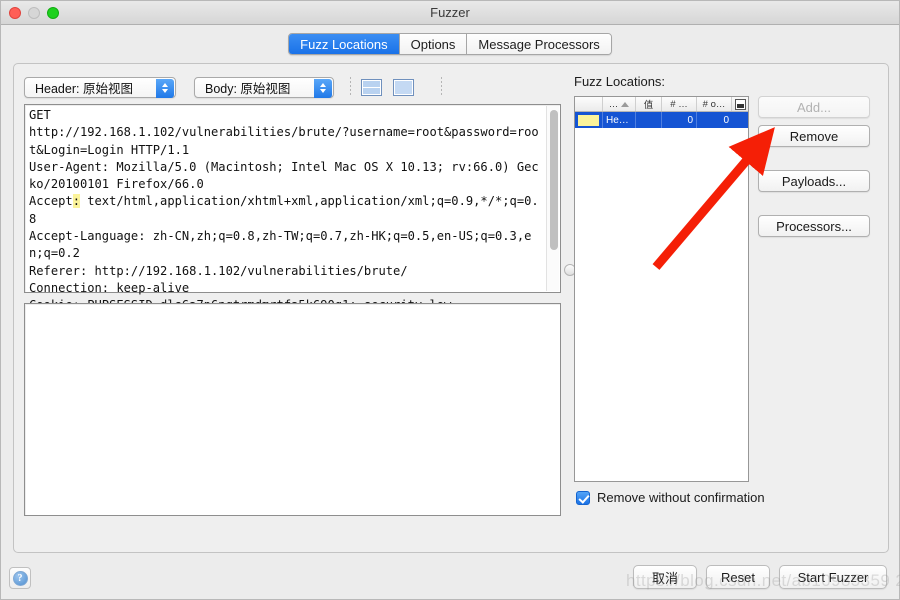 Image resolution: width=900 pixels, height=600 pixels. What do you see at coordinates (583, 497) in the screenshot?
I see `remove-without-confirmation-checkbox` at bounding box center [583, 497].